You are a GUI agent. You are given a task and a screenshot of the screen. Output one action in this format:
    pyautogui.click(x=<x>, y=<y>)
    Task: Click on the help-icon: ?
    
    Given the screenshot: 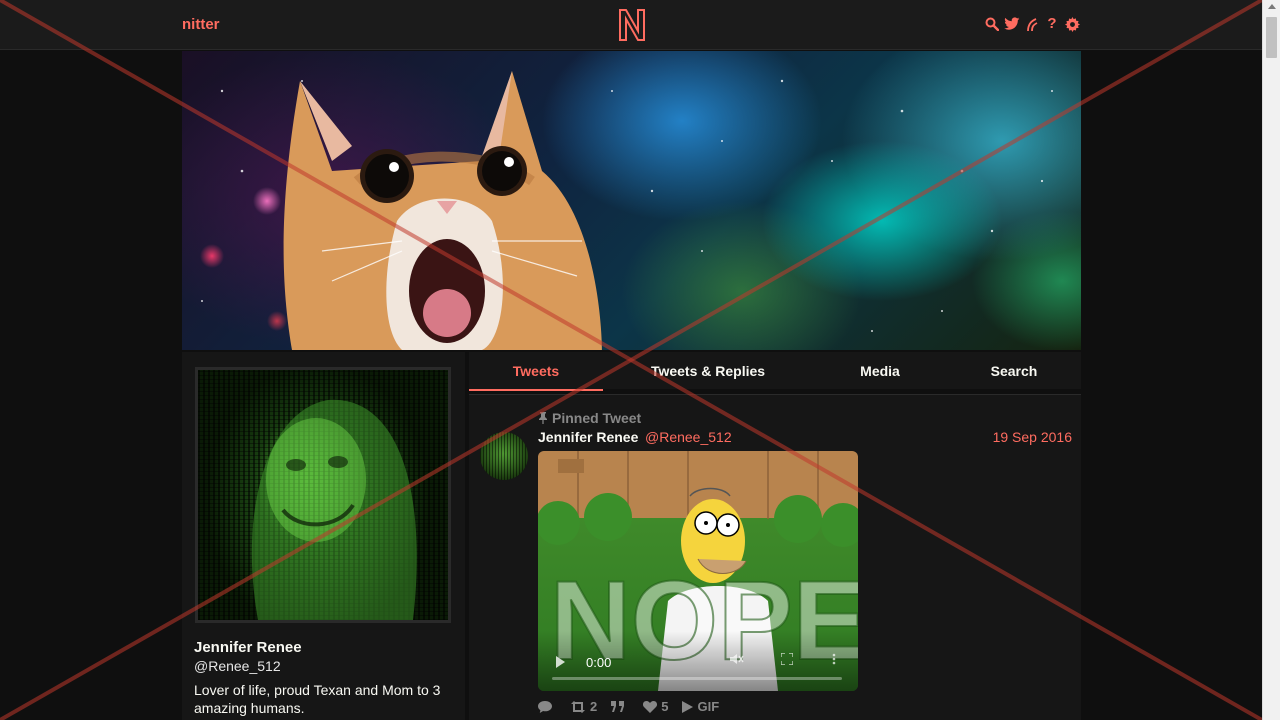 What is the action you would take?
    pyautogui.click(x=1052, y=24)
    